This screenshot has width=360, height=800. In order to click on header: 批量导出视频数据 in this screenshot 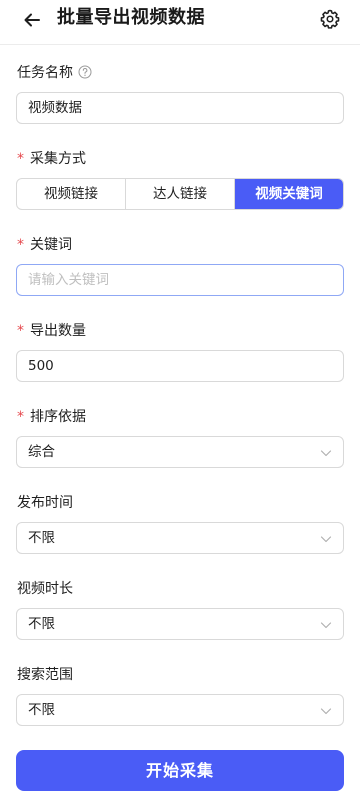, I will do `click(180, 22)`.